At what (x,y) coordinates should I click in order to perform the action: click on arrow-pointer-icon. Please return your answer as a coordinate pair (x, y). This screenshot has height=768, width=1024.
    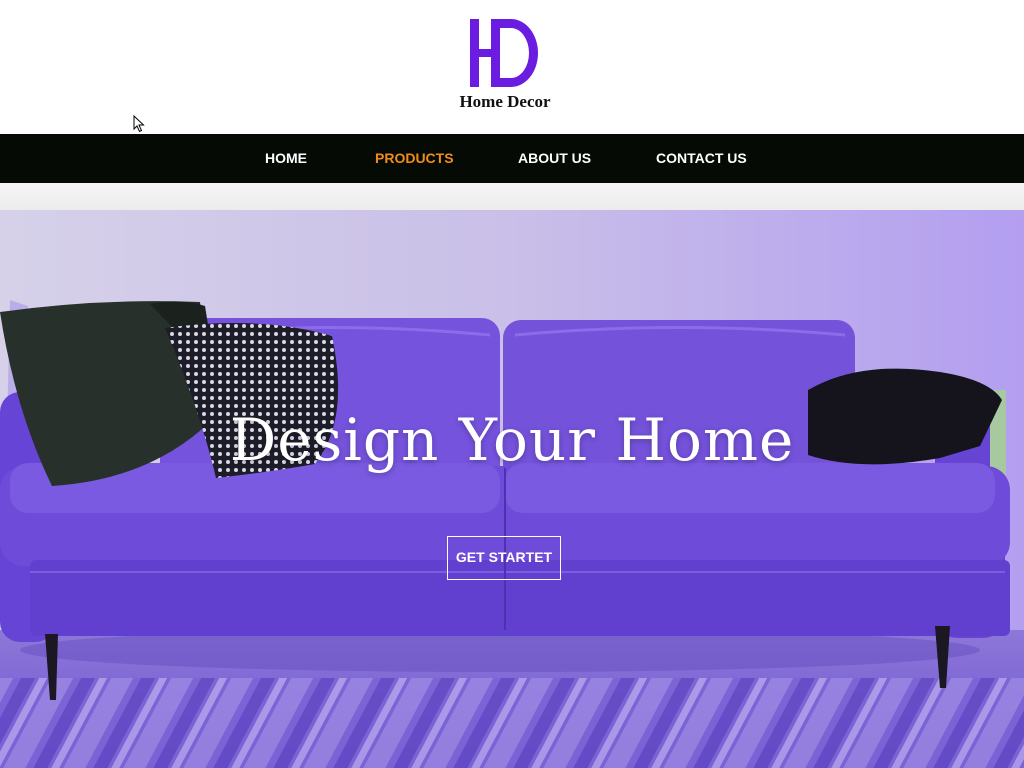
    Looking at the image, I should click on (139, 124).